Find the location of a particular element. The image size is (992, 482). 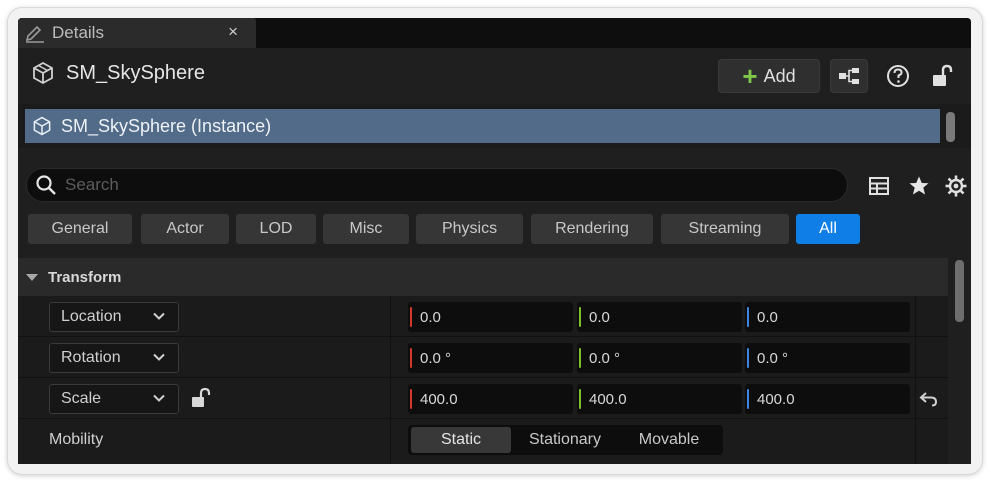

filter-lod: LOD is located at coordinates (276, 229).